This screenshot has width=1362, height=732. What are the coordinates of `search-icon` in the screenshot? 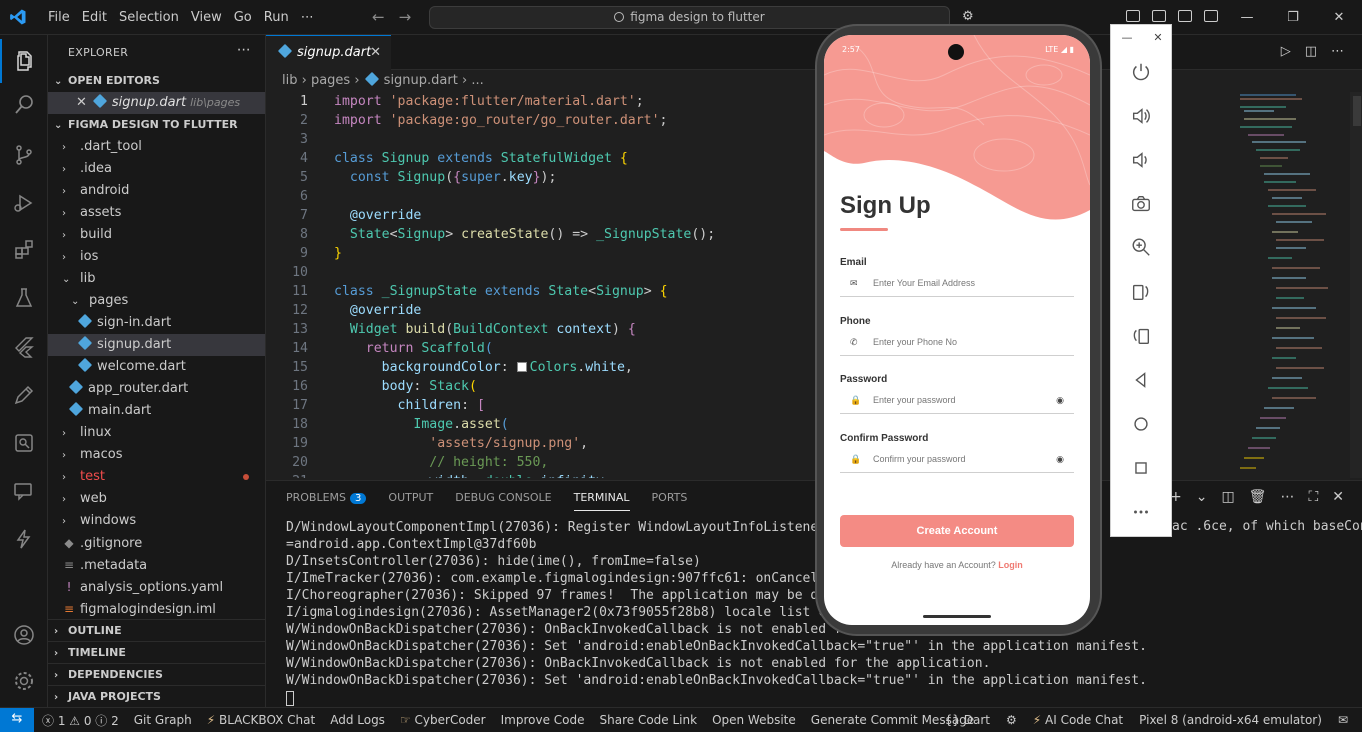 It's located at (24, 105).